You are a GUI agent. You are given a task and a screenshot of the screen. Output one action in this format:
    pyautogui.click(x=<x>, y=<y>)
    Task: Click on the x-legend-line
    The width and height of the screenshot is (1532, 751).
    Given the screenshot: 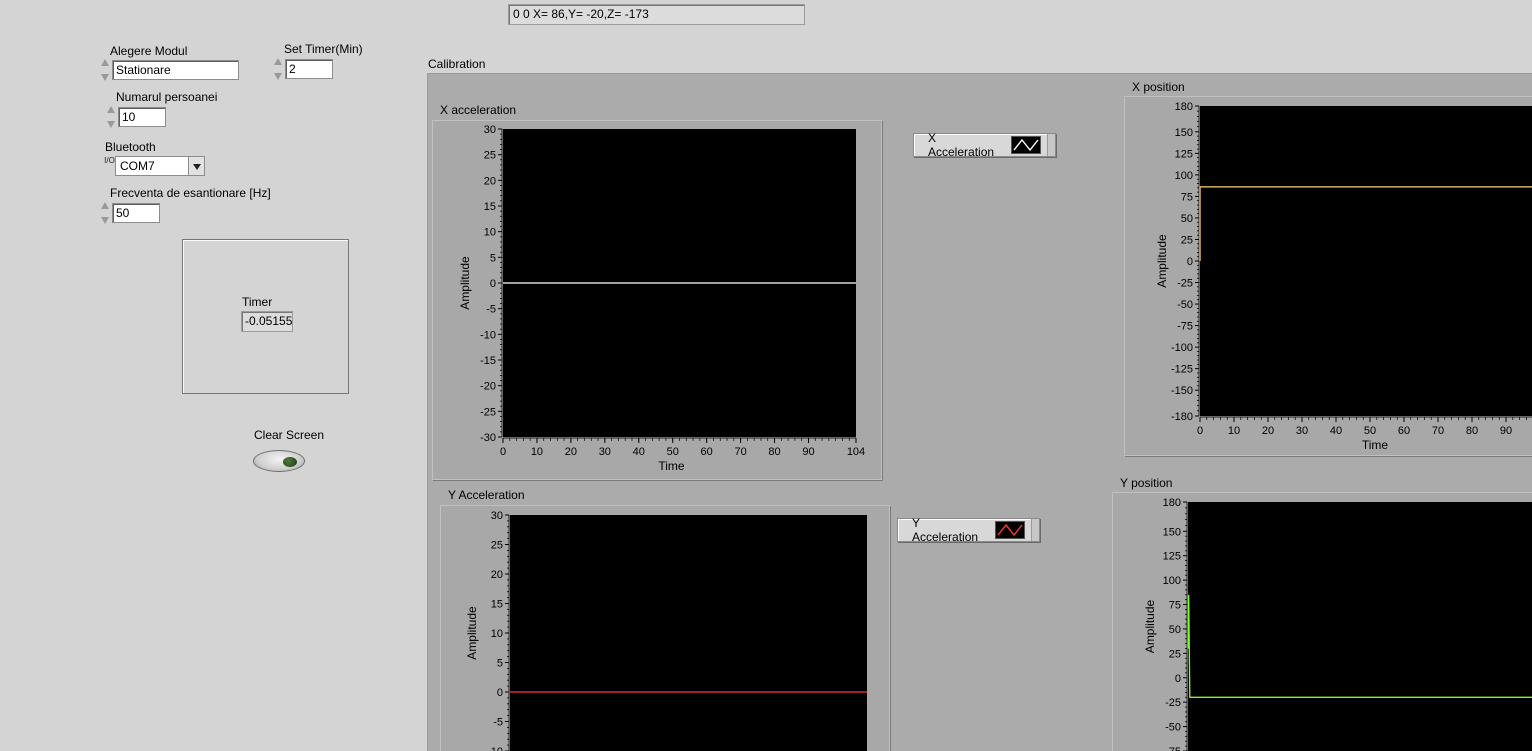 What is the action you would take?
    pyautogui.click(x=1026, y=145)
    